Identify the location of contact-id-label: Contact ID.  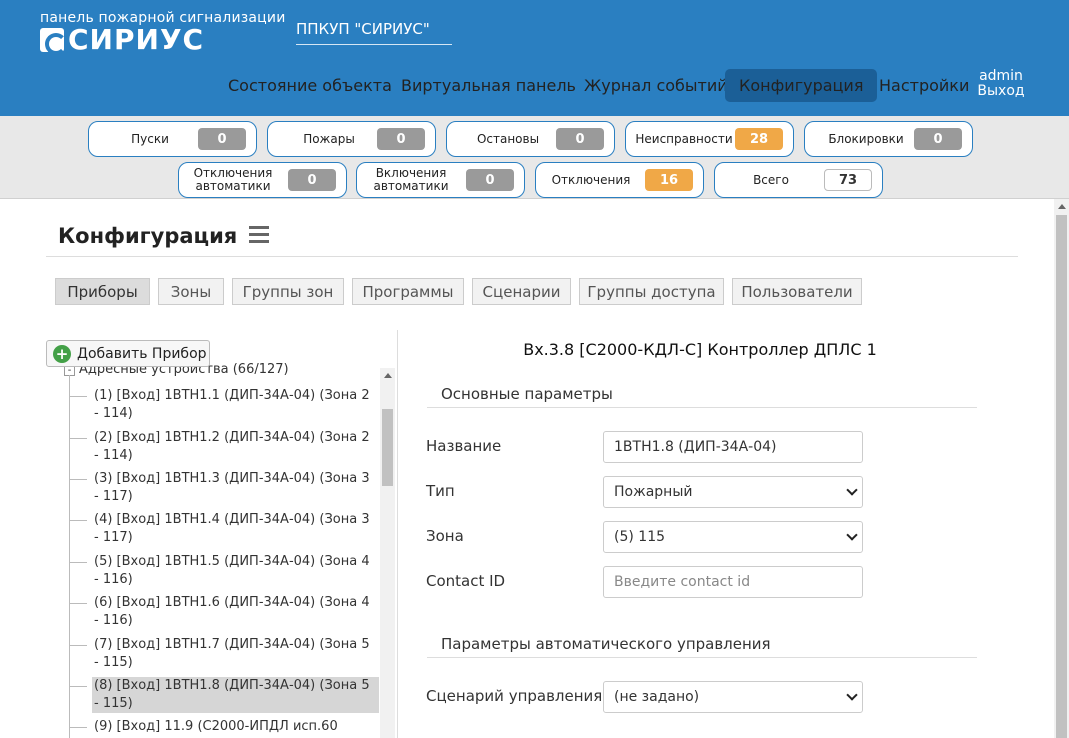
(466, 581).